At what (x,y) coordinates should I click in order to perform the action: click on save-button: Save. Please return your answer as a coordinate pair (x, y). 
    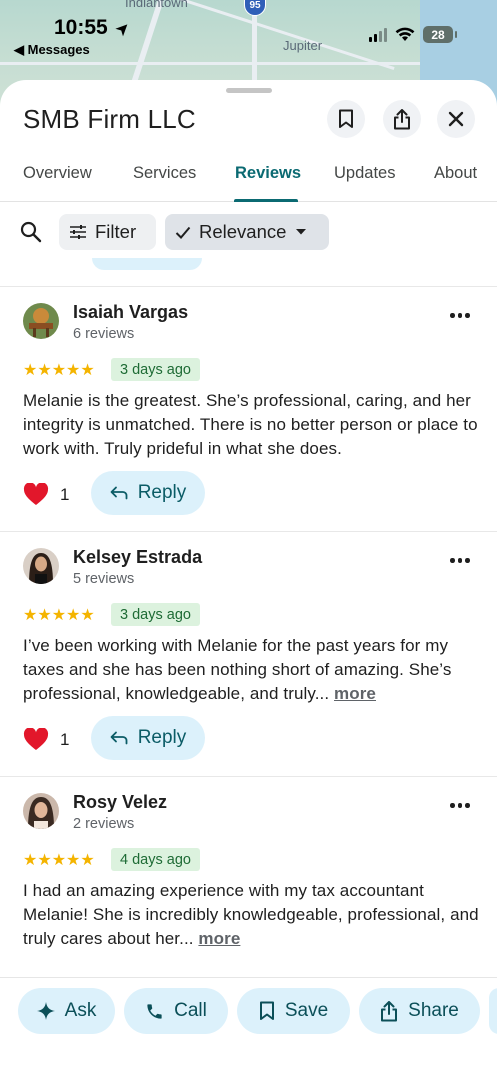
    Looking at the image, I should click on (293, 1011).